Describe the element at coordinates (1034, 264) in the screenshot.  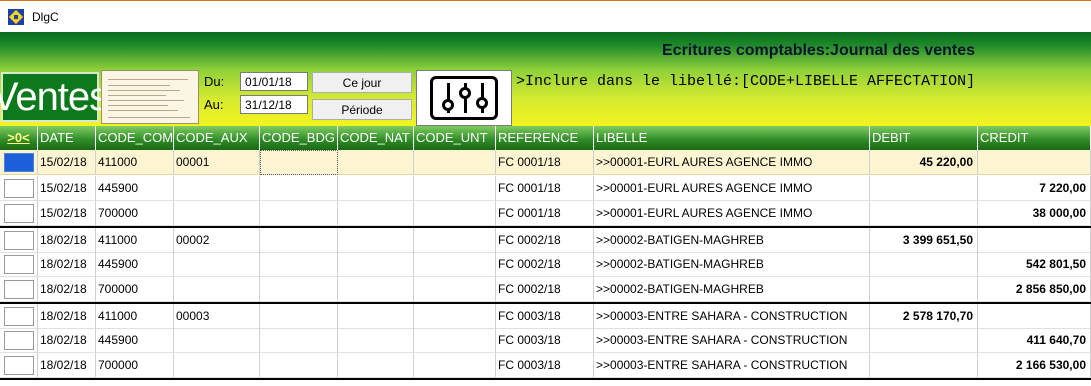
I see `cell-credit: 542 801,50` at that location.